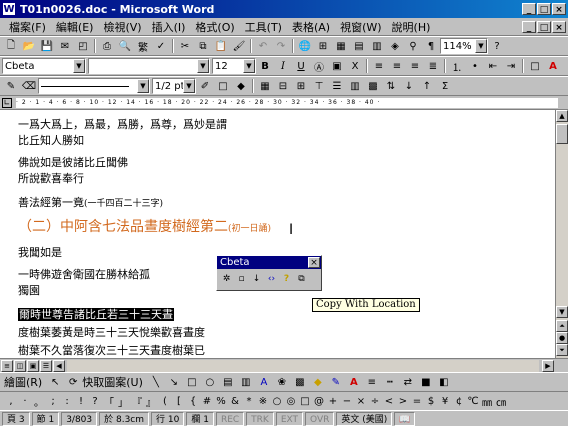 Image resolution: width=568 pixels, height=426 pixels. What do you see at coordinates (277, 401) in the screenshot?
I see `symbol-button: ○` at bounding box center [277, 401].